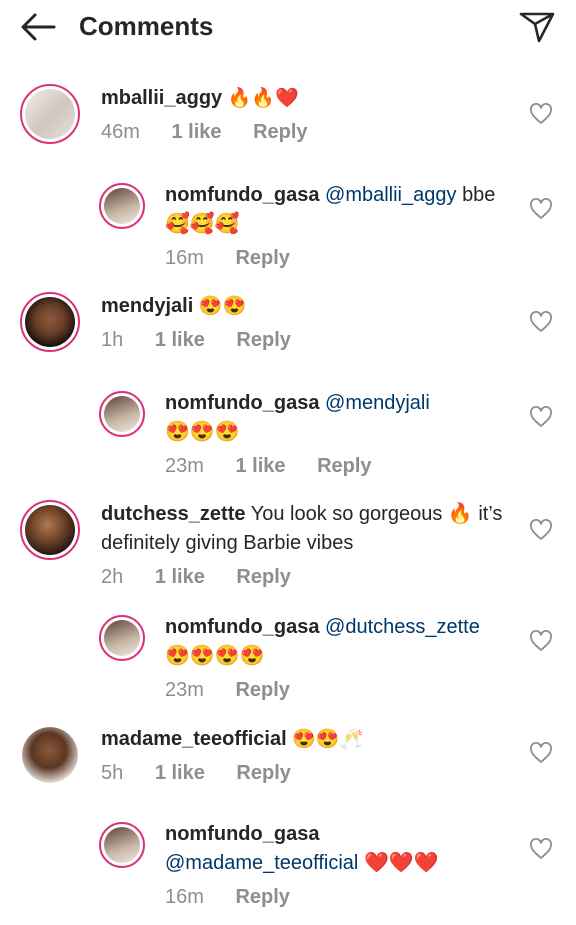 The width and height of the screenshot is (576, 925). I want to click on comment-username: dutchess_zette, so click(173, 514).